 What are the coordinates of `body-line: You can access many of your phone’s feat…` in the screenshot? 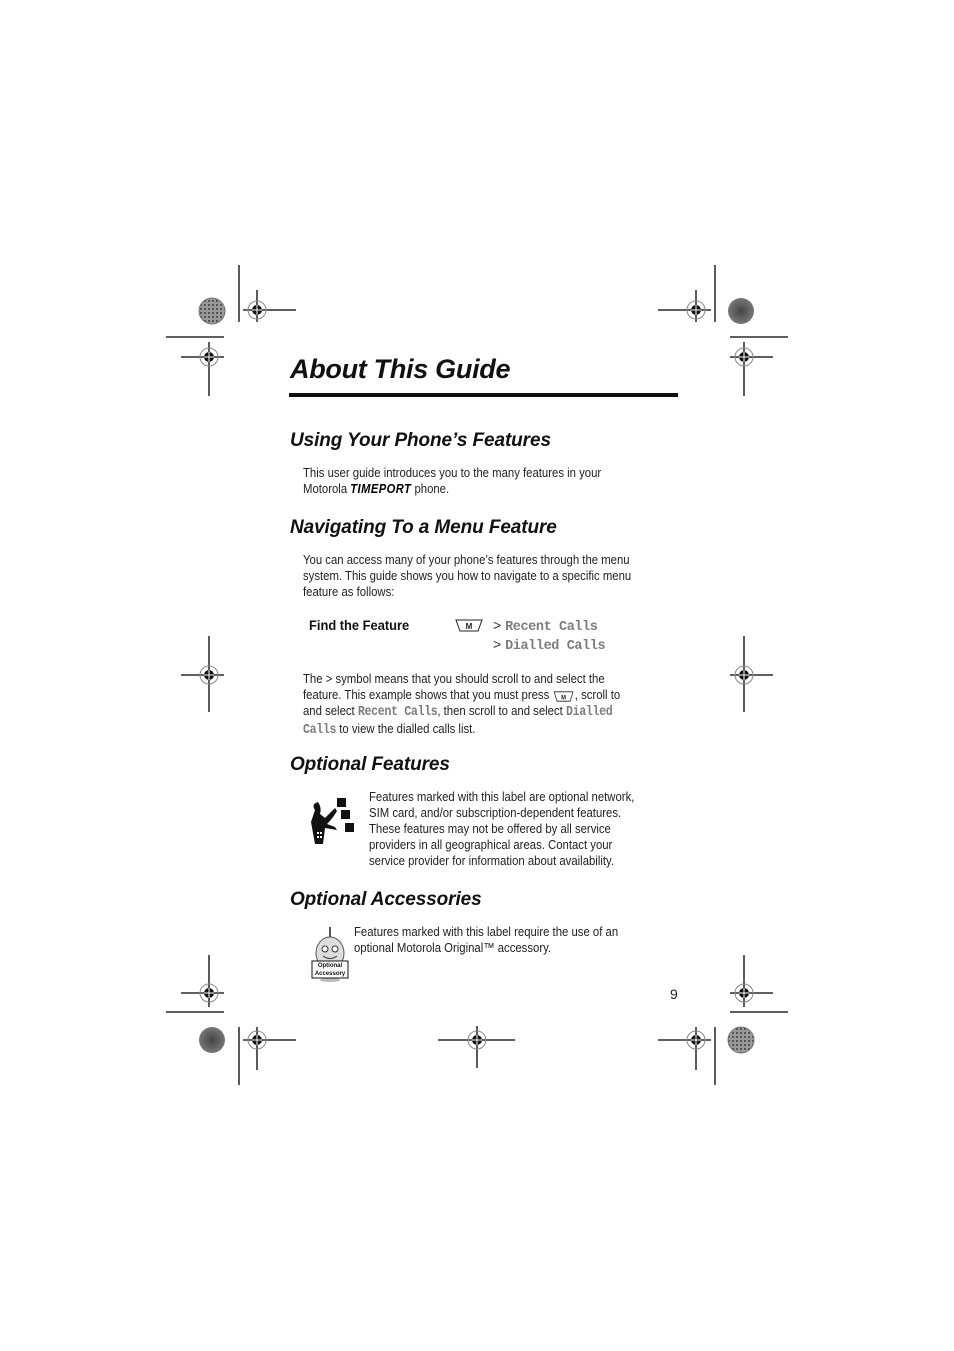 It's located at (466, 559).